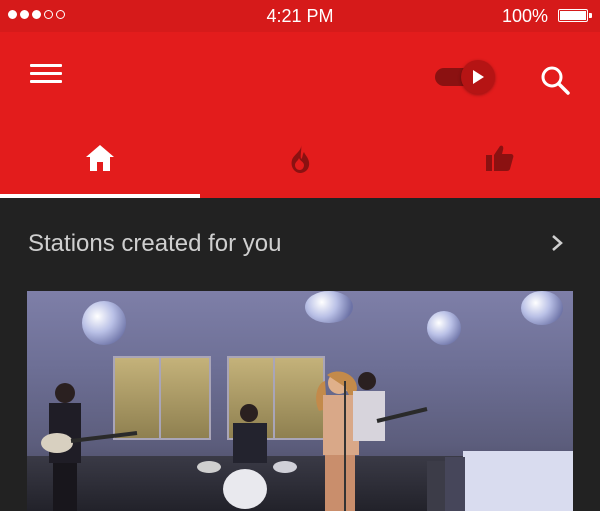 Image resolution: width=600 pixels, height=511 pixels. What do you see at coordinates (155, 243) in the screenshot?
I see `section-title: Stations created for you` at bounding box center [155, 243].